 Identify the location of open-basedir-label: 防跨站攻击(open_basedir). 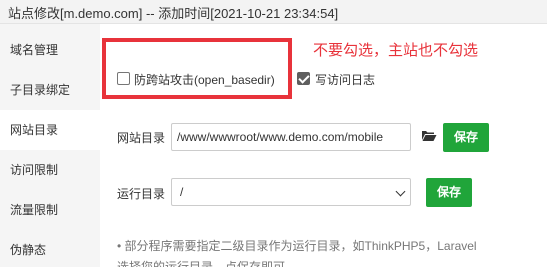
(204, 80).